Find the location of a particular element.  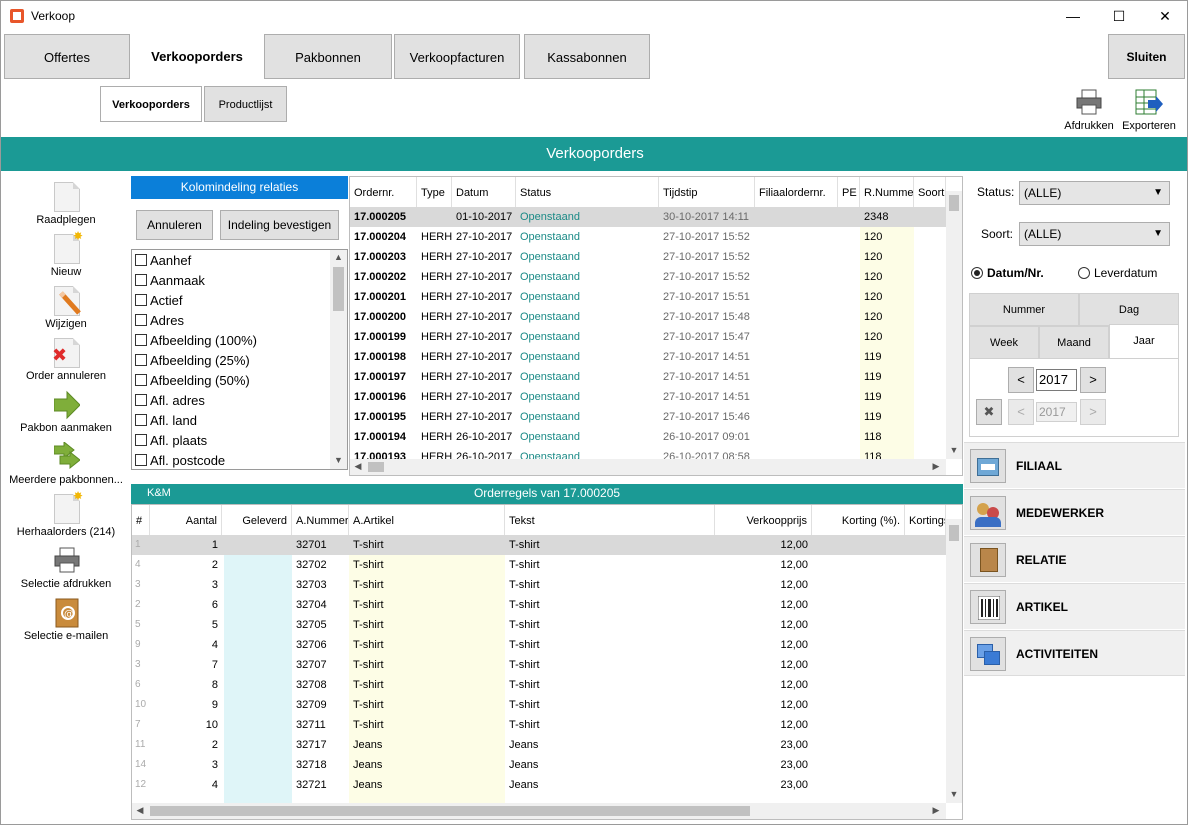

regels-col-header: Geleverd is located at coordinates (258, 520).